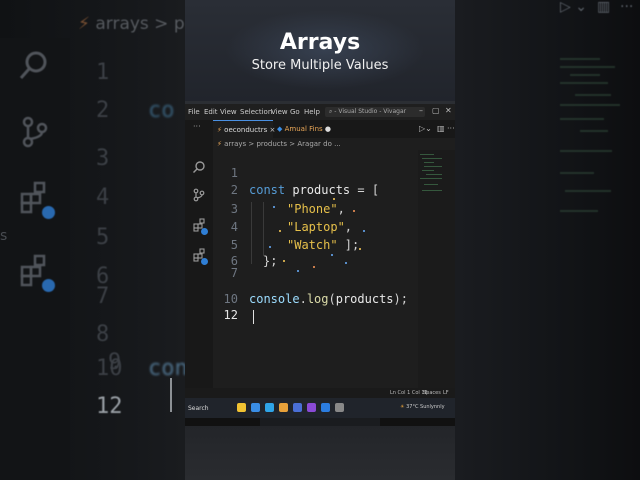 This screenshot has height=480, width=640. Describe the element at coordinates (436, 269) in the screenshot. I see `minimap` at that location.